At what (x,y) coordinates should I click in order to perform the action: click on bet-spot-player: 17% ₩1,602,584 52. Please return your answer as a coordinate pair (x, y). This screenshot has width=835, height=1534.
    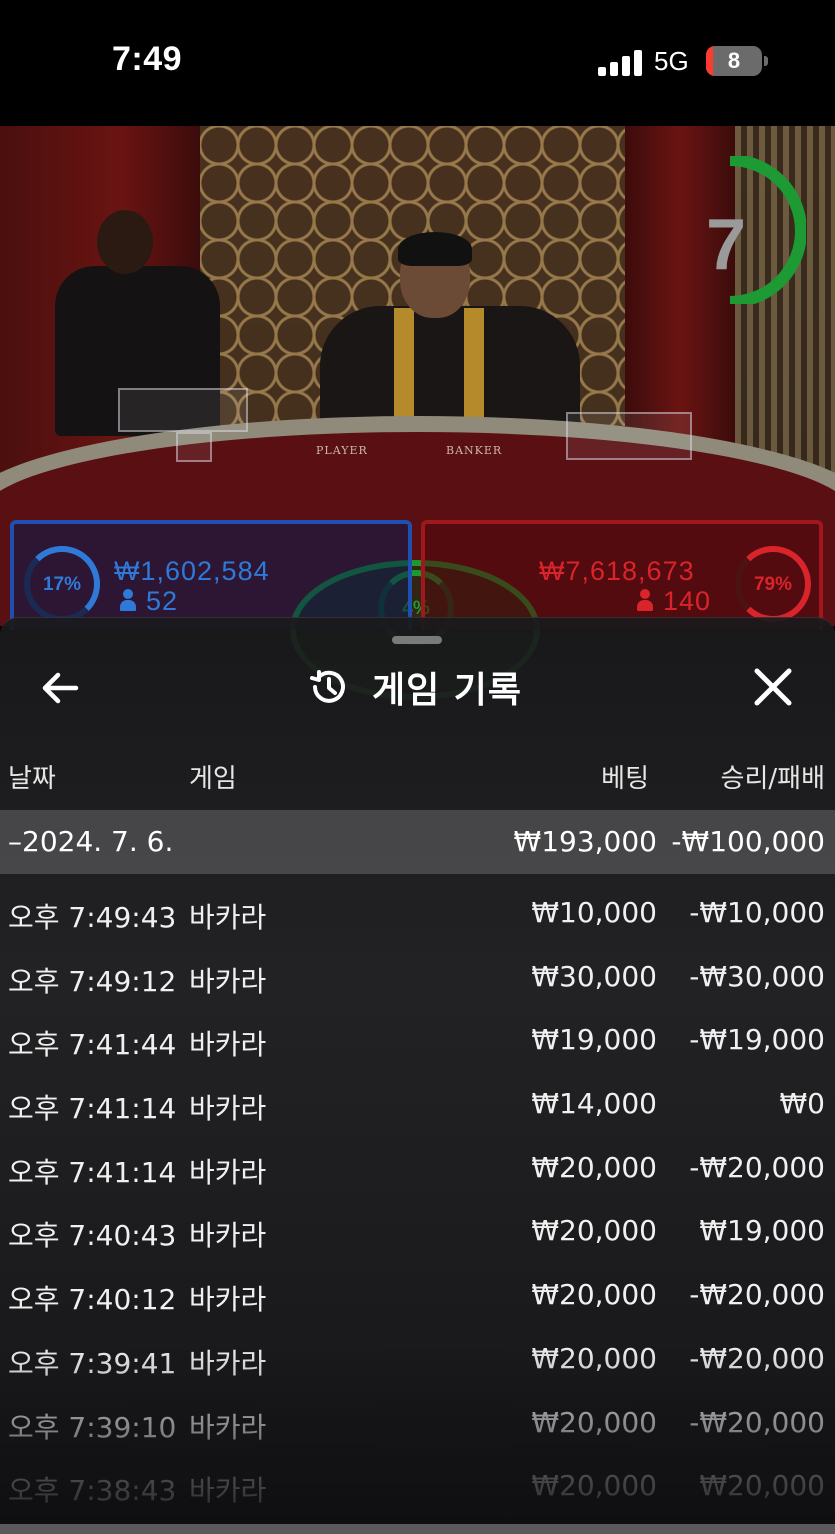
    Looking at the image, I should click on (211, 575).